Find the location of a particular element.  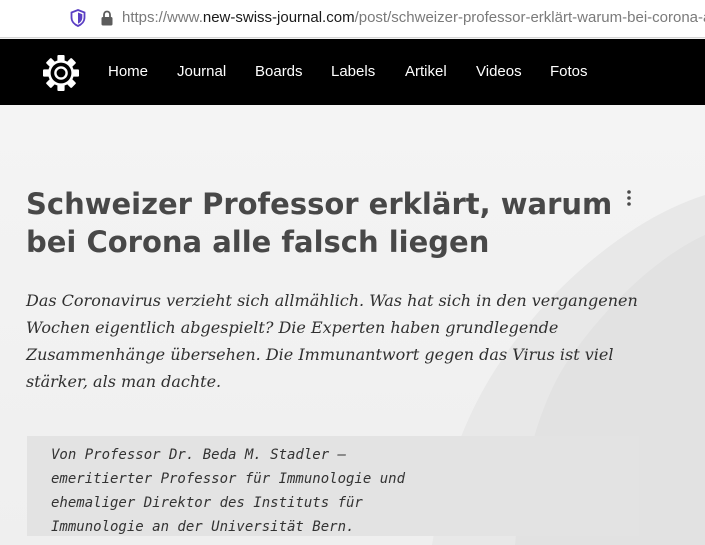

url-prefix: https://www. is located at coordinates (162, 17).